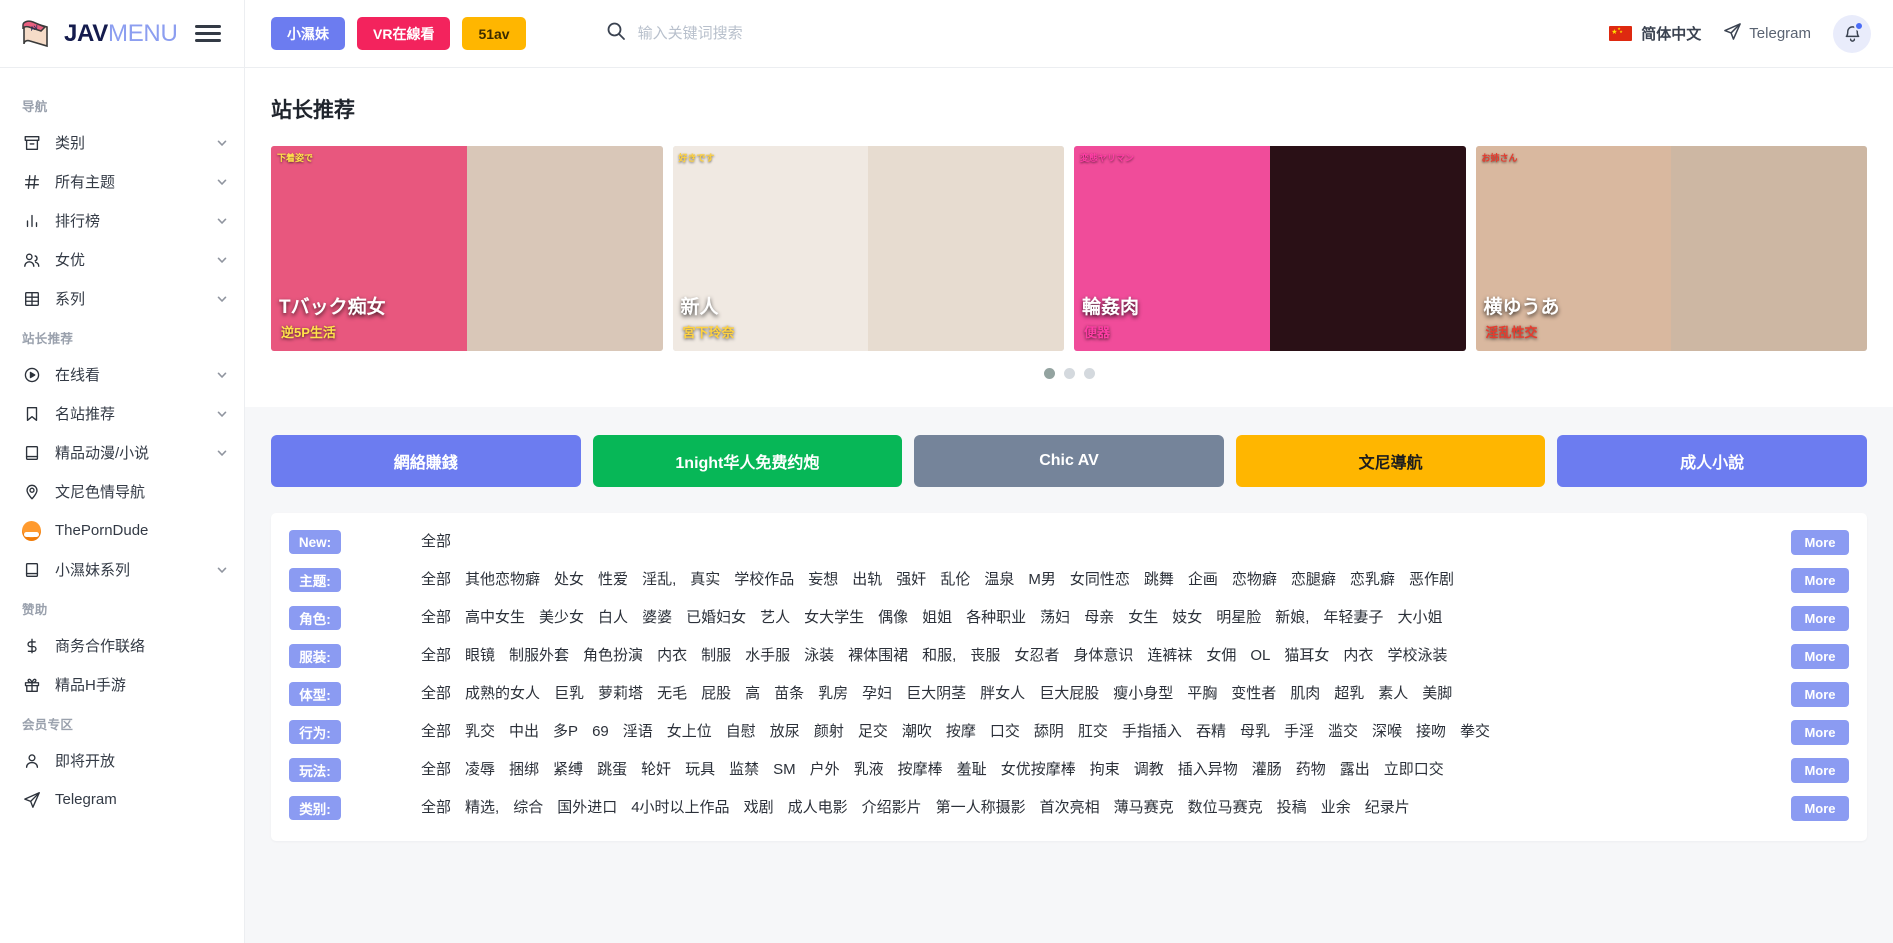 The image size is (1893, 943). Describe the element at coordinates (480, 769) in the screenshot. I see `tag-item: 凌辱` at that location.